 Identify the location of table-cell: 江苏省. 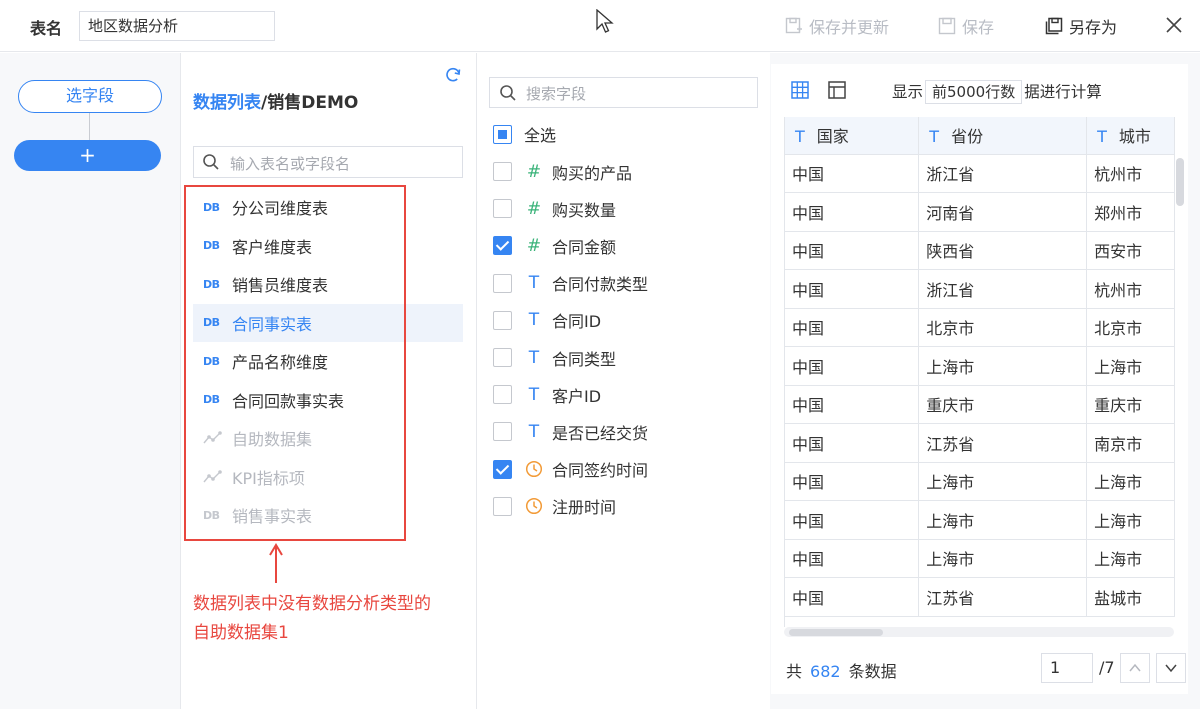
(1003, 597).